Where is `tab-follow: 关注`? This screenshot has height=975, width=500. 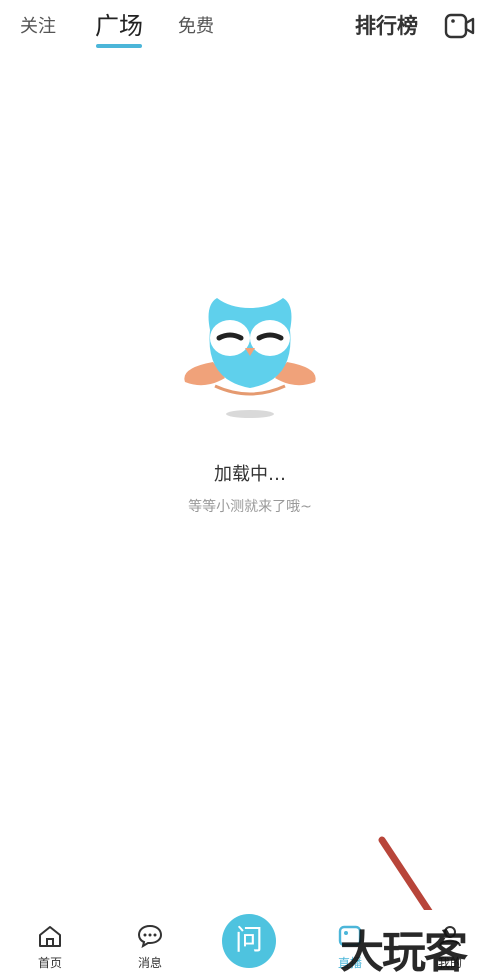
tab-follow: 关注 is located at coordinates (38, 25).